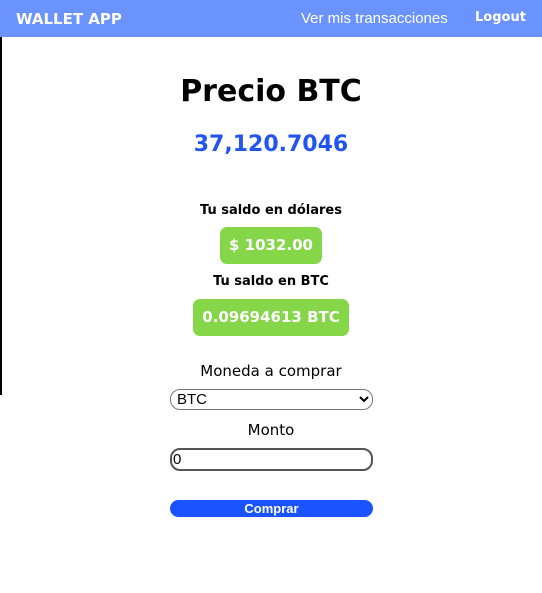 The height and width of the screenshot is (593, 542). Describe the element at coordinates (271, 317) in the screenshot. I see `btc-balance-badge: 0.09694613 BTC` at that location.